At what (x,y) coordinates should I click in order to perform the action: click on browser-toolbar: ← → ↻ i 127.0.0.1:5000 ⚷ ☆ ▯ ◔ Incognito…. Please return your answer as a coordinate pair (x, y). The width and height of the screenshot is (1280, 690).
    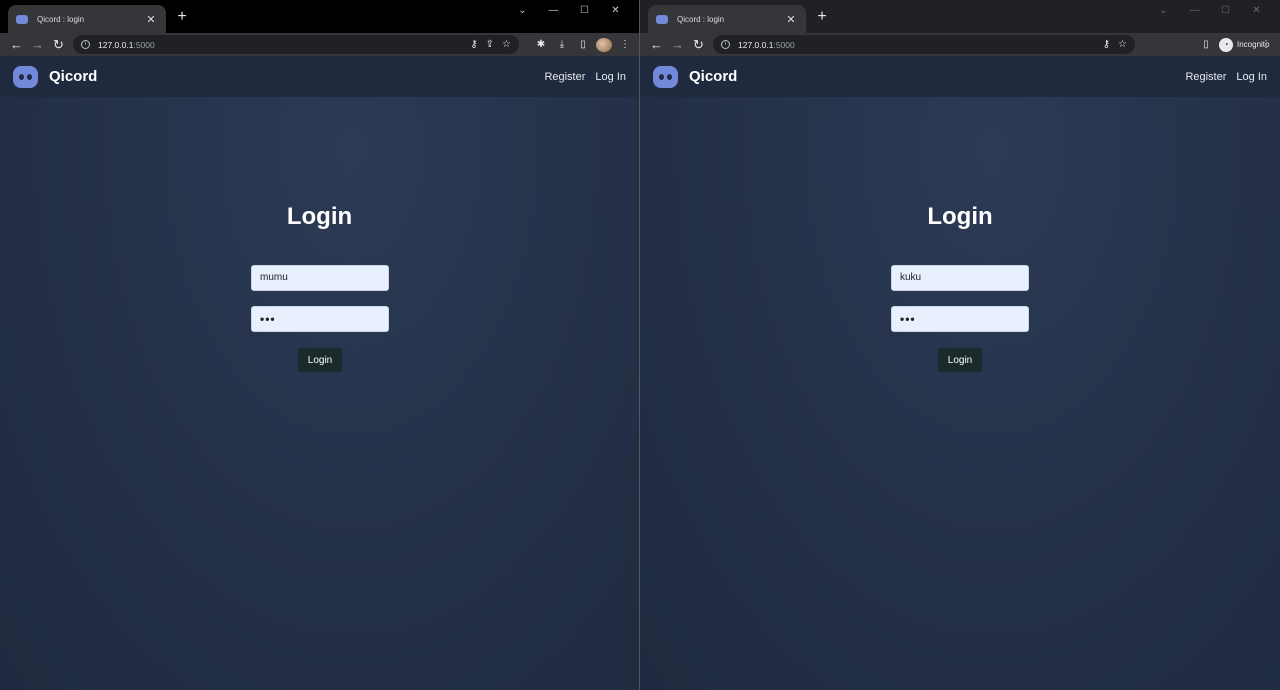
    Looking at the image, I should click on (960, 44).